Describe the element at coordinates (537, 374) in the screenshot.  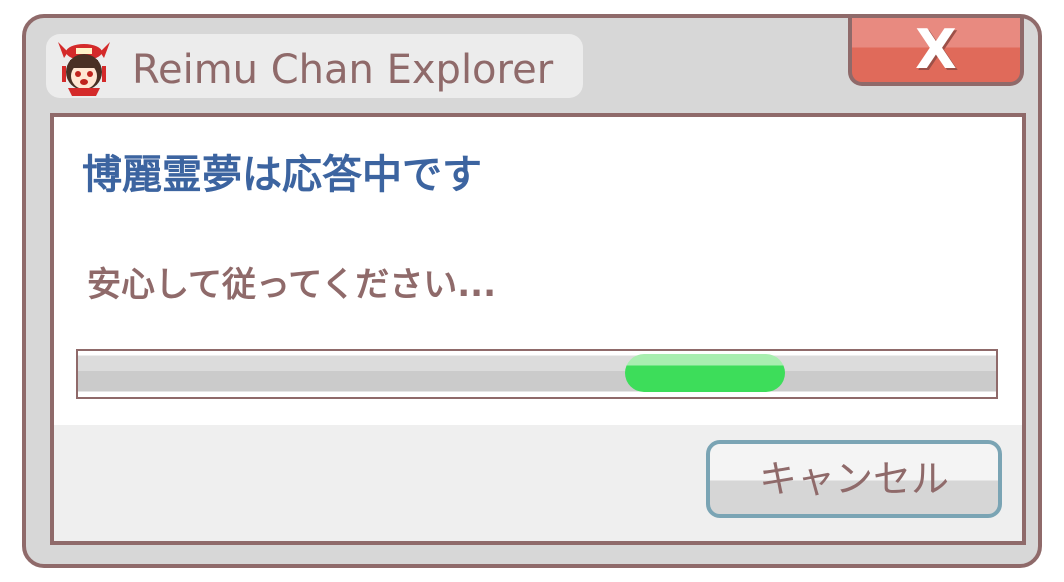
I see `progress-track` at that location.